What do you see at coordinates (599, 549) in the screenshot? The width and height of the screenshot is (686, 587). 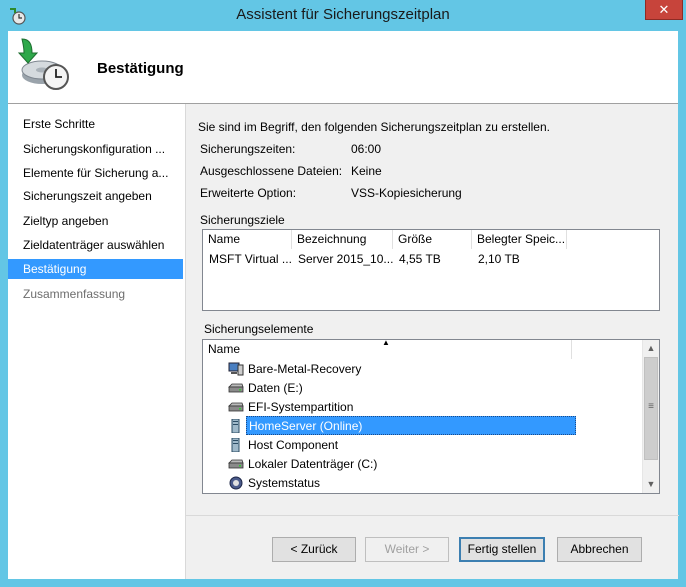 I see `cancel-button: Abbrechen` at bounding box center [599, 549].